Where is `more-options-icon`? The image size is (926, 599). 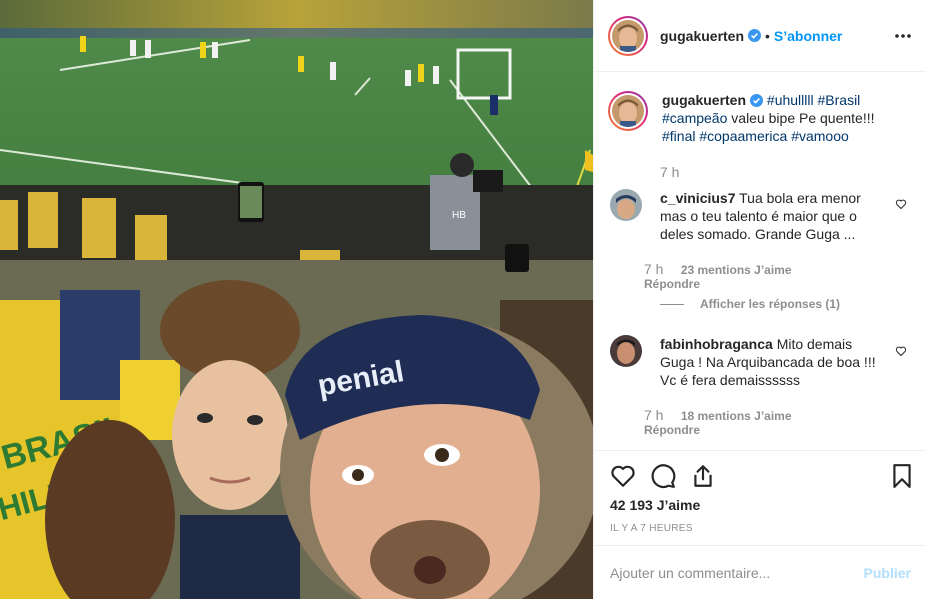 more-options-icon is located at coordinates (903, 36).